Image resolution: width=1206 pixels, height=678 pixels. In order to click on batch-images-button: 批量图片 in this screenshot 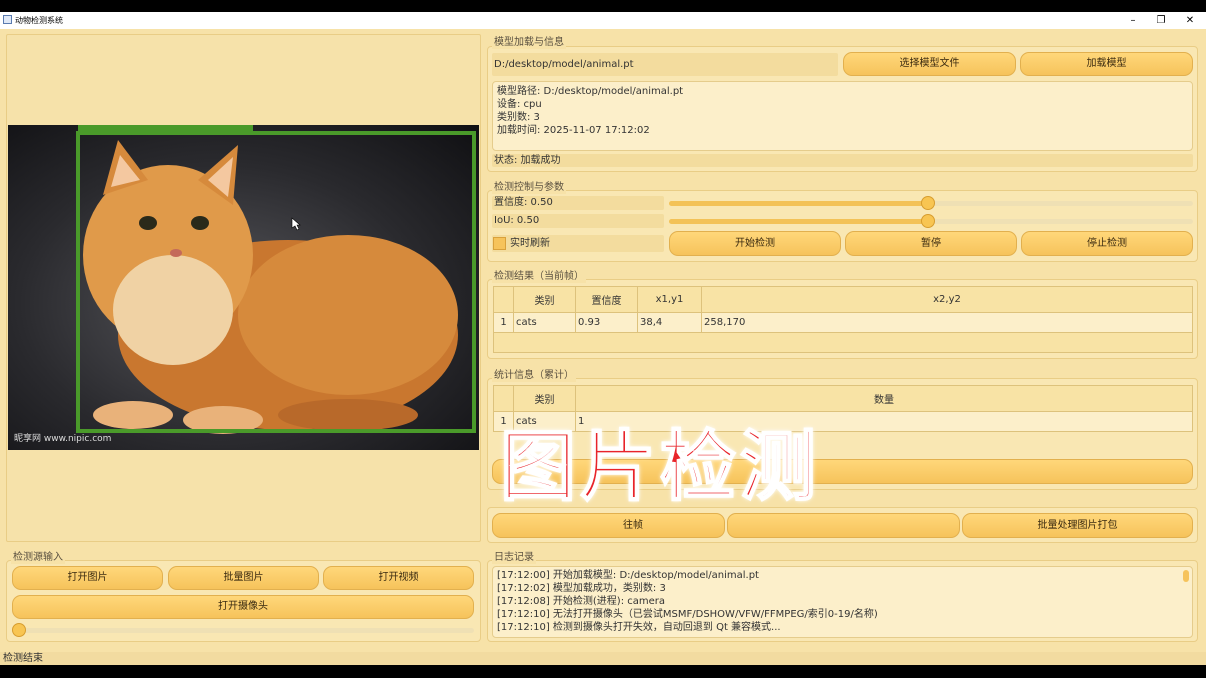, I will do `click(243, 578)`.